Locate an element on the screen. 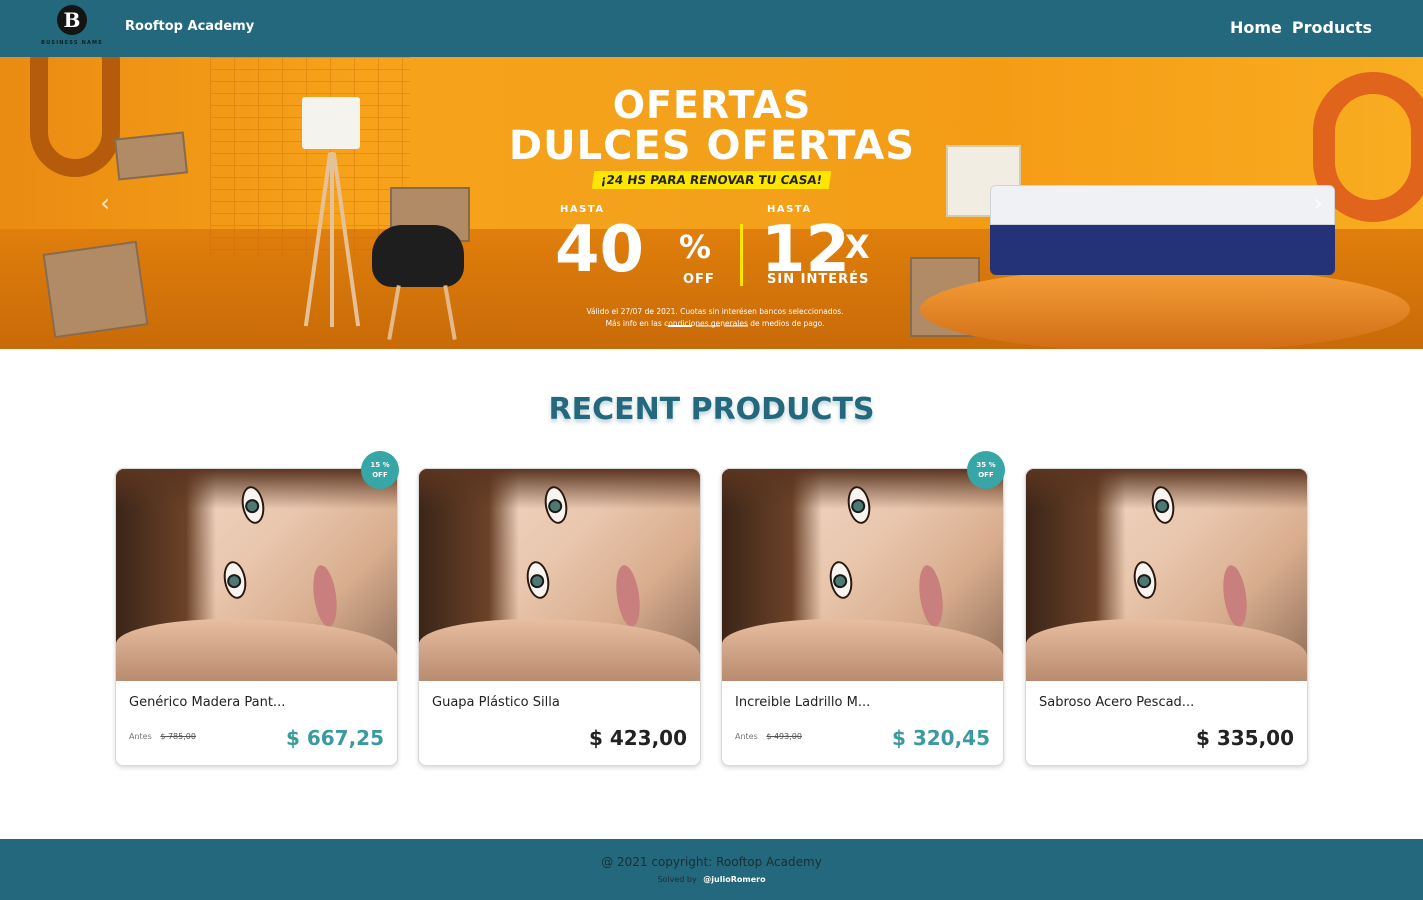 The image size is (1423, 900). section-title: RECENT PRODUCTS is located at coordinates (711, 409).